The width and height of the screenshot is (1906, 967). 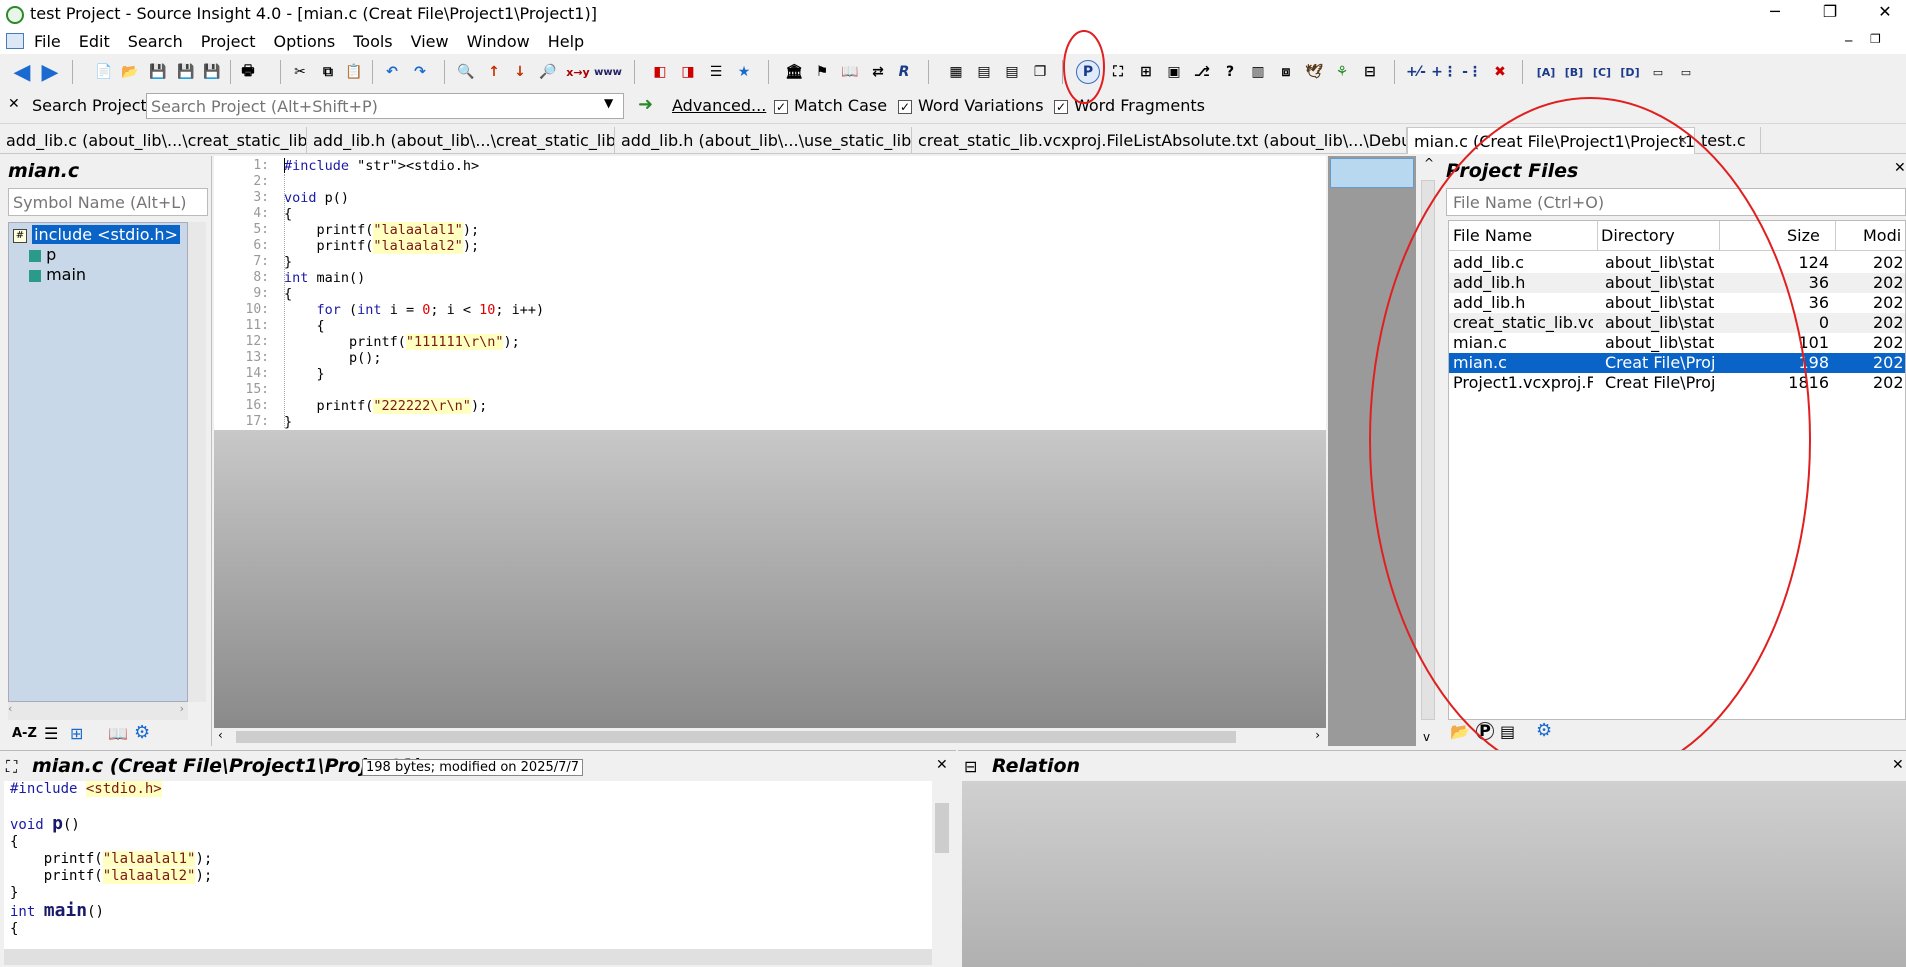 I want to click on layout-icon-3: ▤, so click(x=1012, y=72).